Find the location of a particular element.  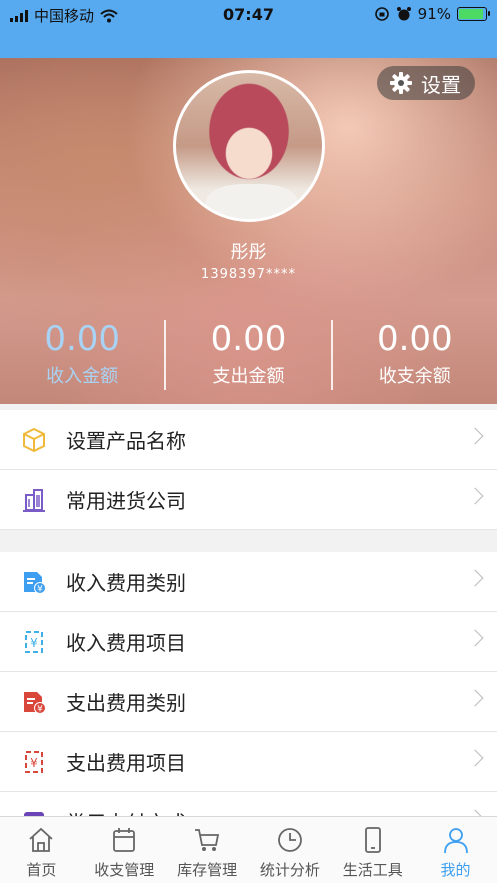

expense-item-icon: ¥ is located at coordinates (34, 762).